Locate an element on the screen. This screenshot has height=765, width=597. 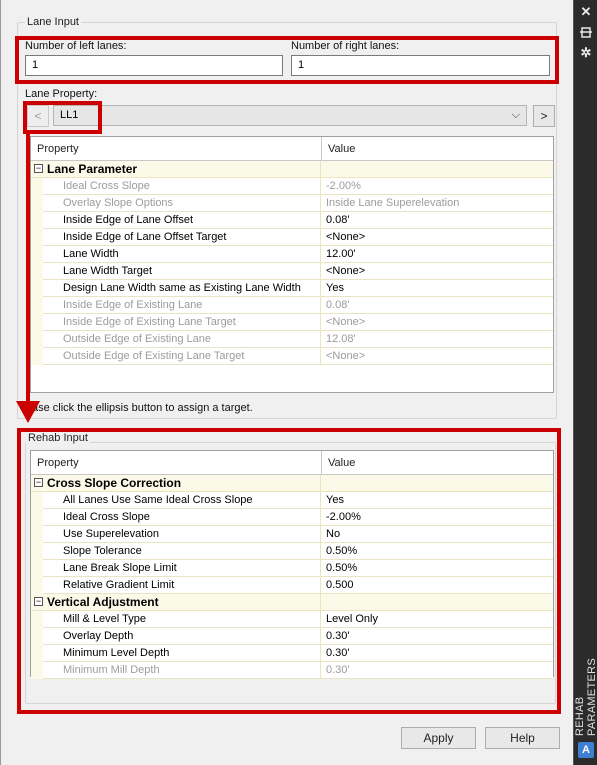
property-row: Inside Edge of Lane Offset Target <None> is located at coordinates (292, 237).